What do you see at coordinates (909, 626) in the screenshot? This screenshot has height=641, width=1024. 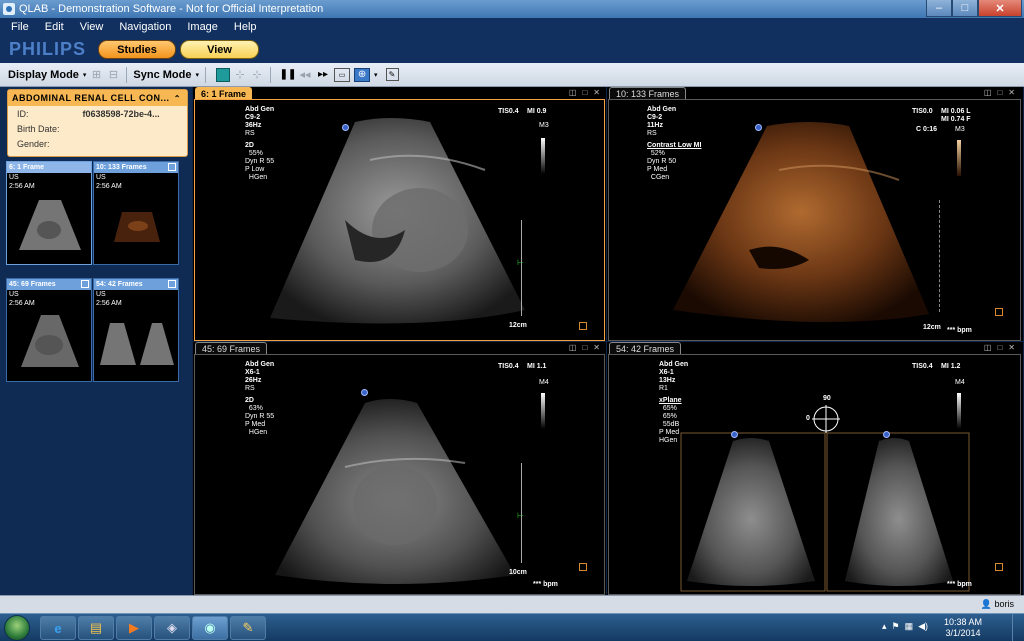 I see `network-icon: ▦` at bounding box center [909, 626].